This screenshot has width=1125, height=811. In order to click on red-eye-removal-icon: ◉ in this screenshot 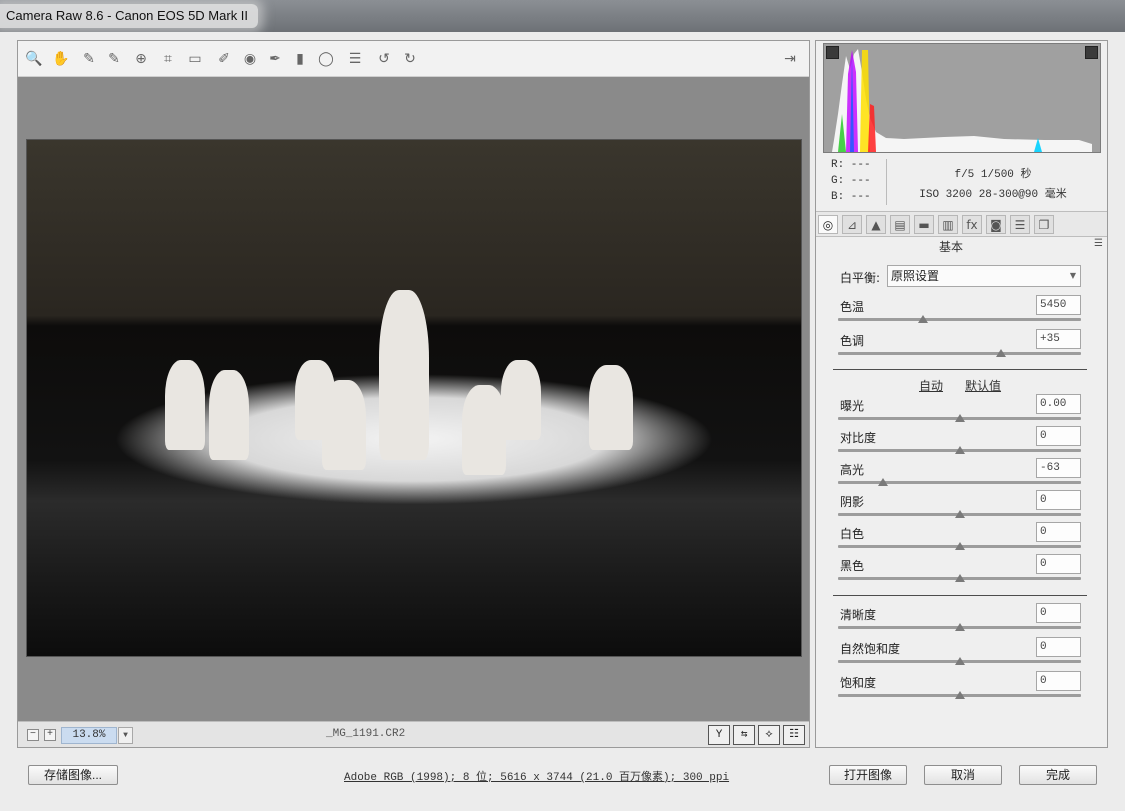, I will do `click(250, 59)`.